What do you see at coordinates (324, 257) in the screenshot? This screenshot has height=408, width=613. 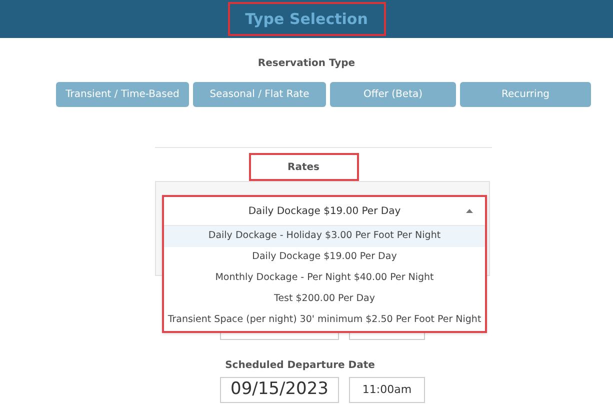 I see `rate-option: Daily Dockage $19.00 Per Day` at bounding box center [324, 257].